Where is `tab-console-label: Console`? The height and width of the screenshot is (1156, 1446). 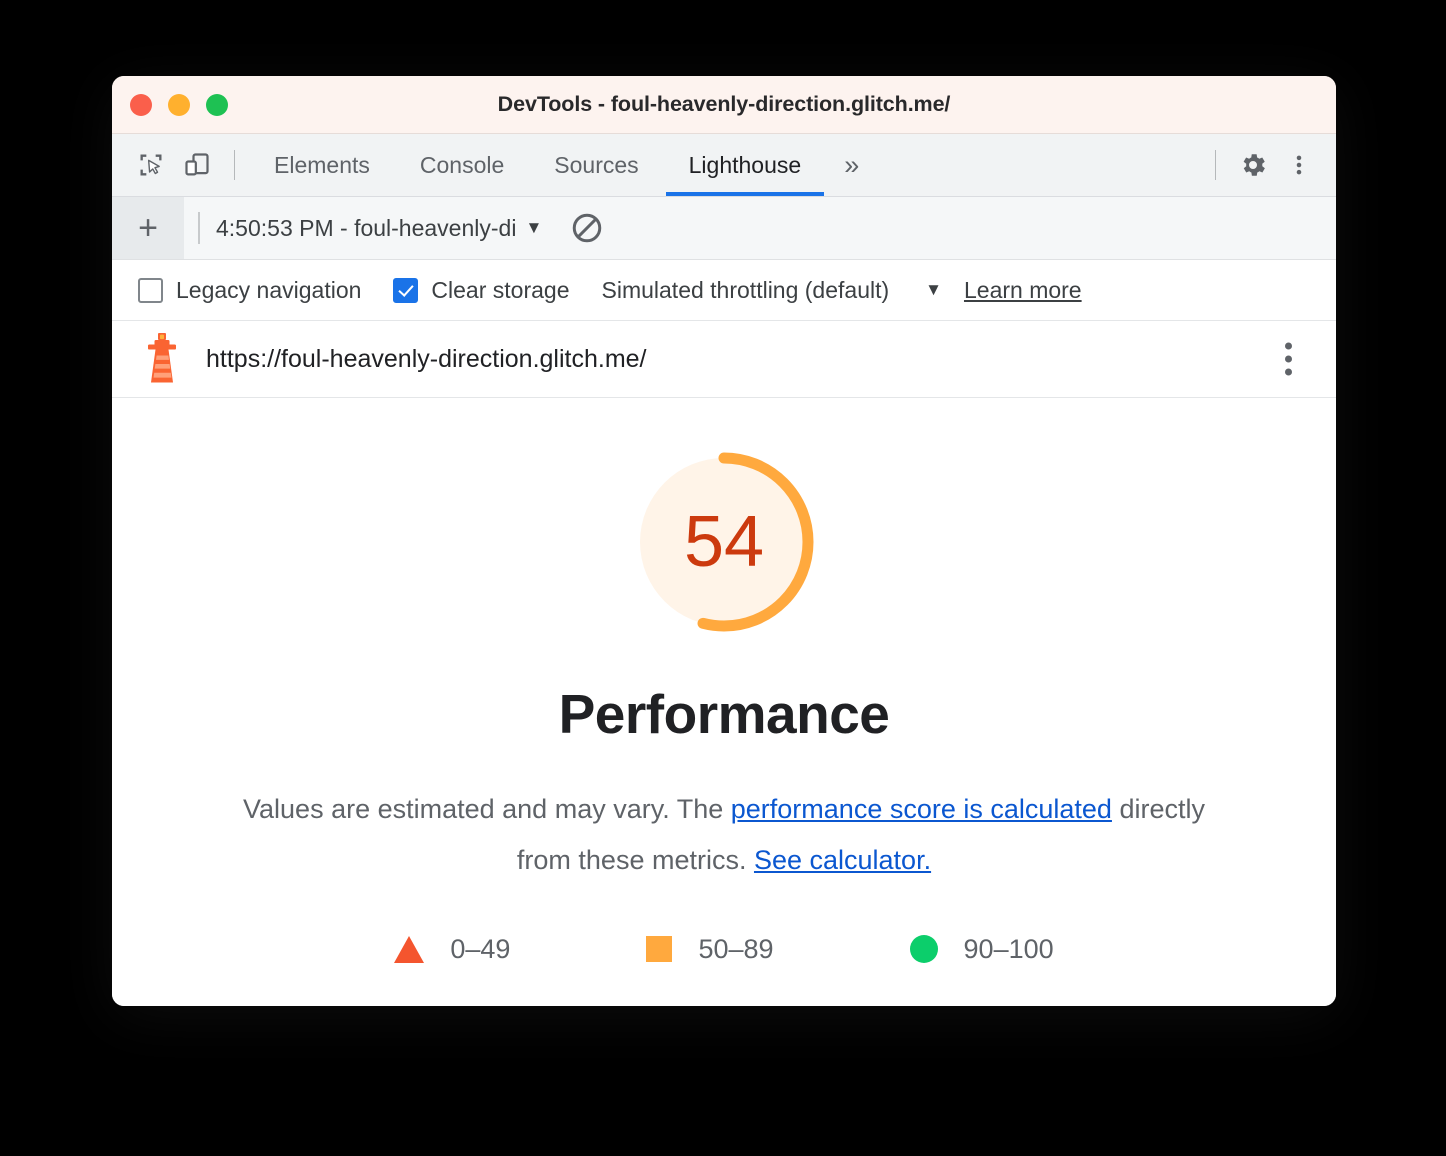
tab-console-label: Console is located at coordinates (462, 164).